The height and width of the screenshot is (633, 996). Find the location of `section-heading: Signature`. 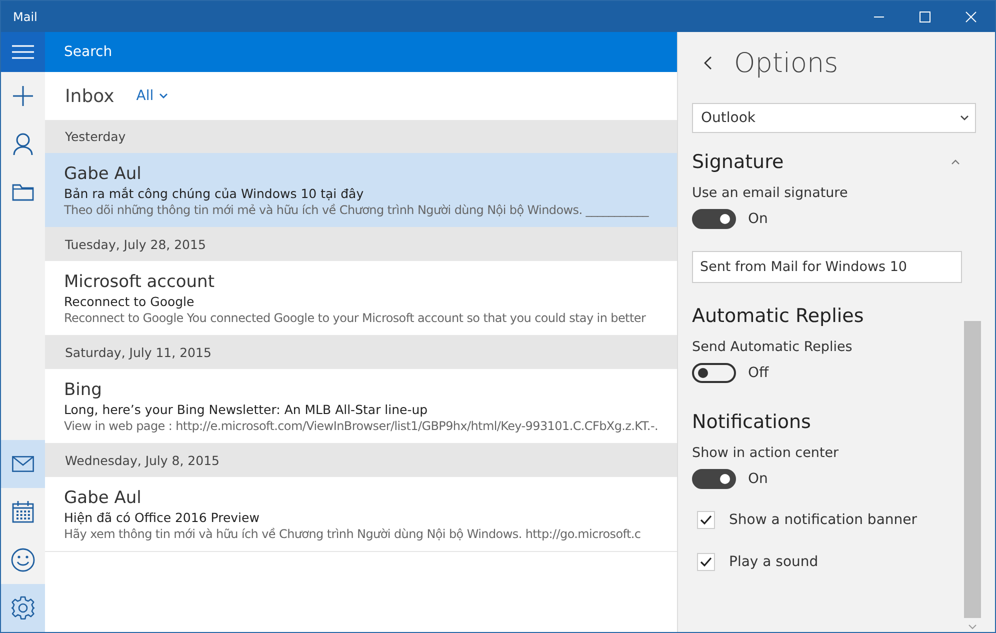

section-heading: Signature is located at coordinates (738, 162).